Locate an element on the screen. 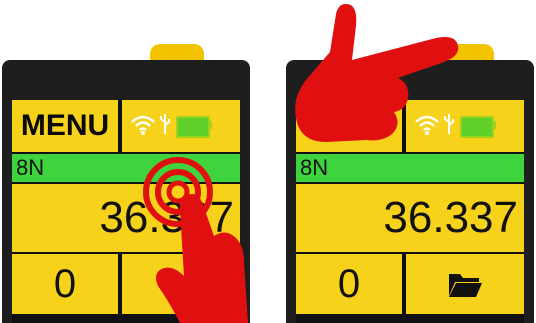 The height and width of the screenshot is (323, 536). usb-icon is located at coordinates (165, 124).